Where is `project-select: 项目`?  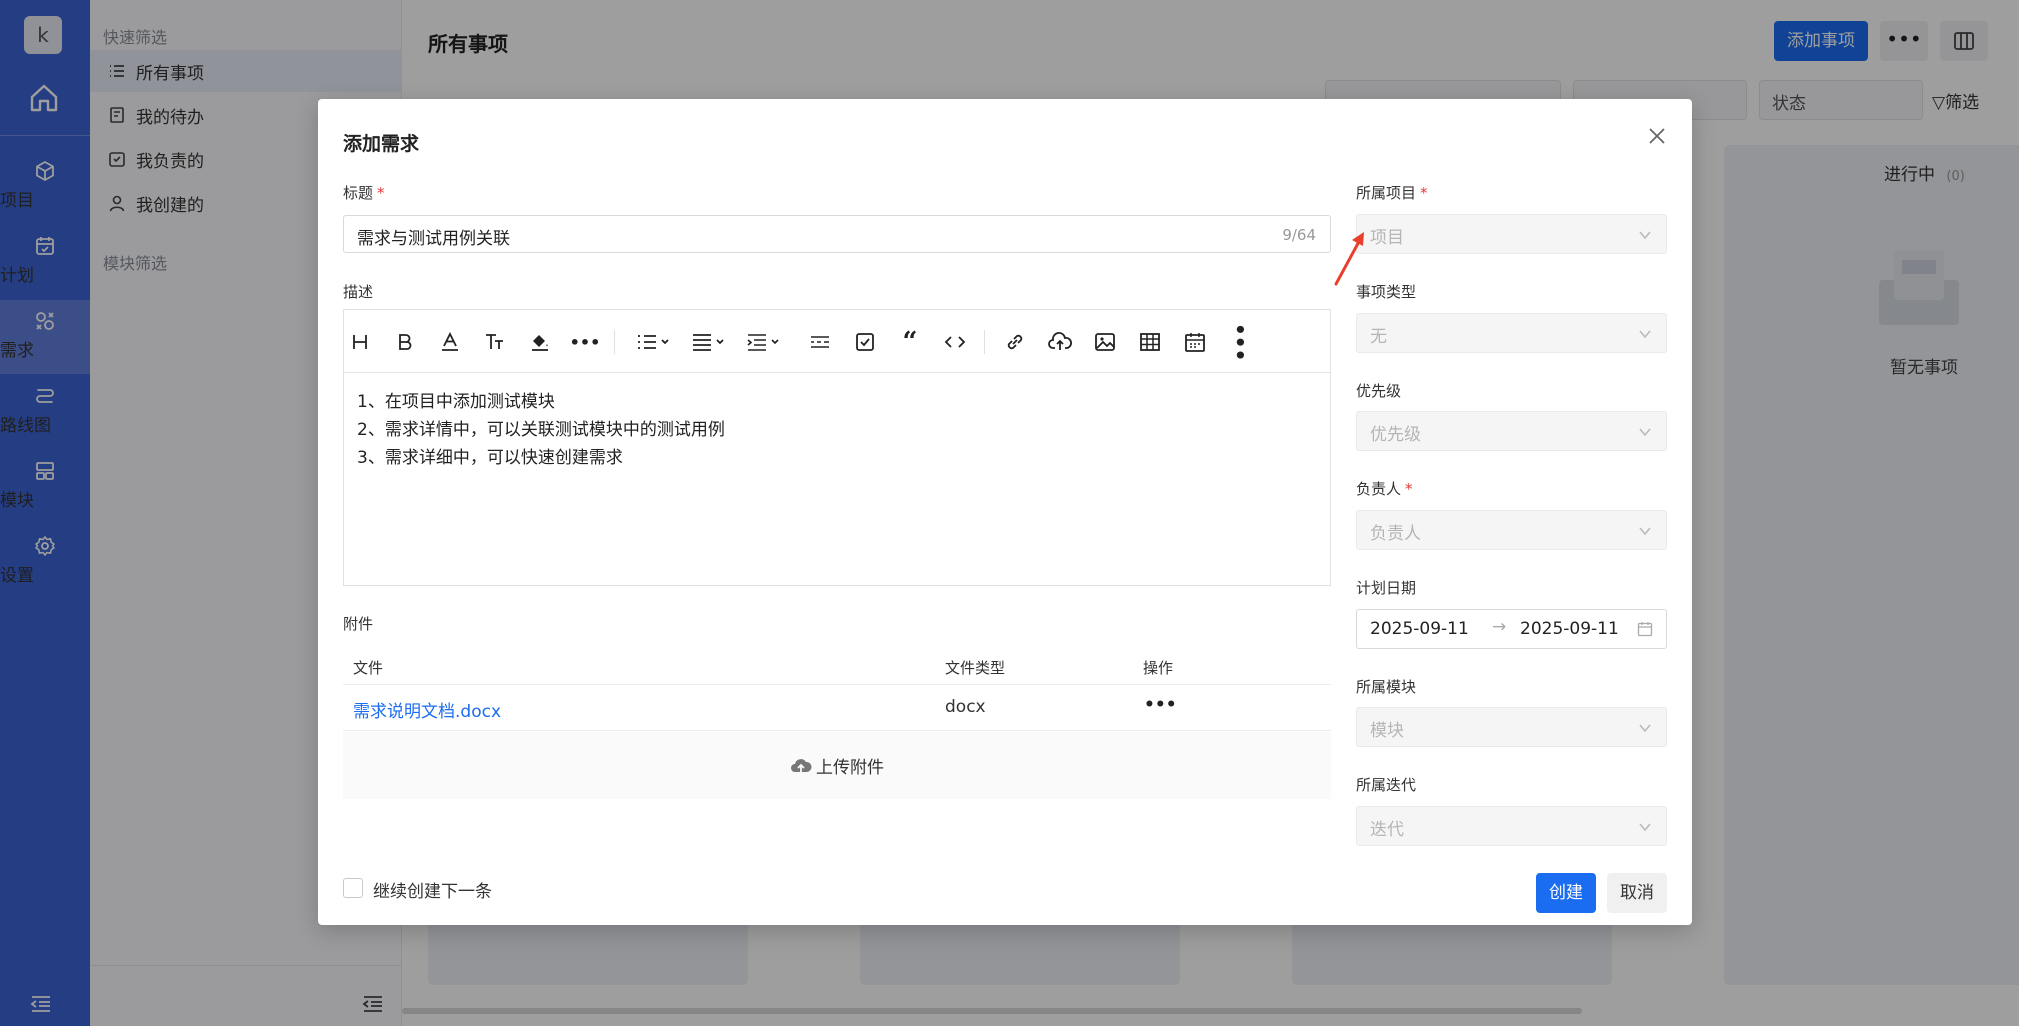 project-select: 项目 is located at coordinates (1511, 234).